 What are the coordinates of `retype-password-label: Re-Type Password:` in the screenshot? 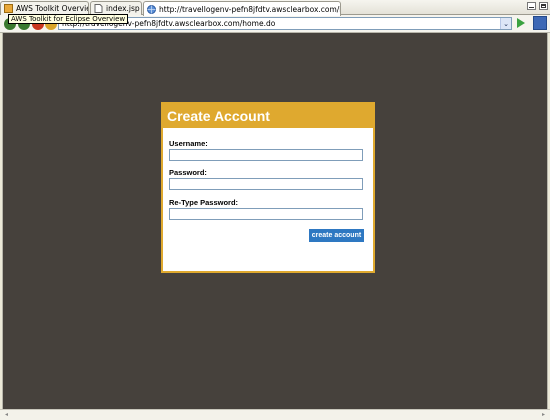 It's located at (204, 202).